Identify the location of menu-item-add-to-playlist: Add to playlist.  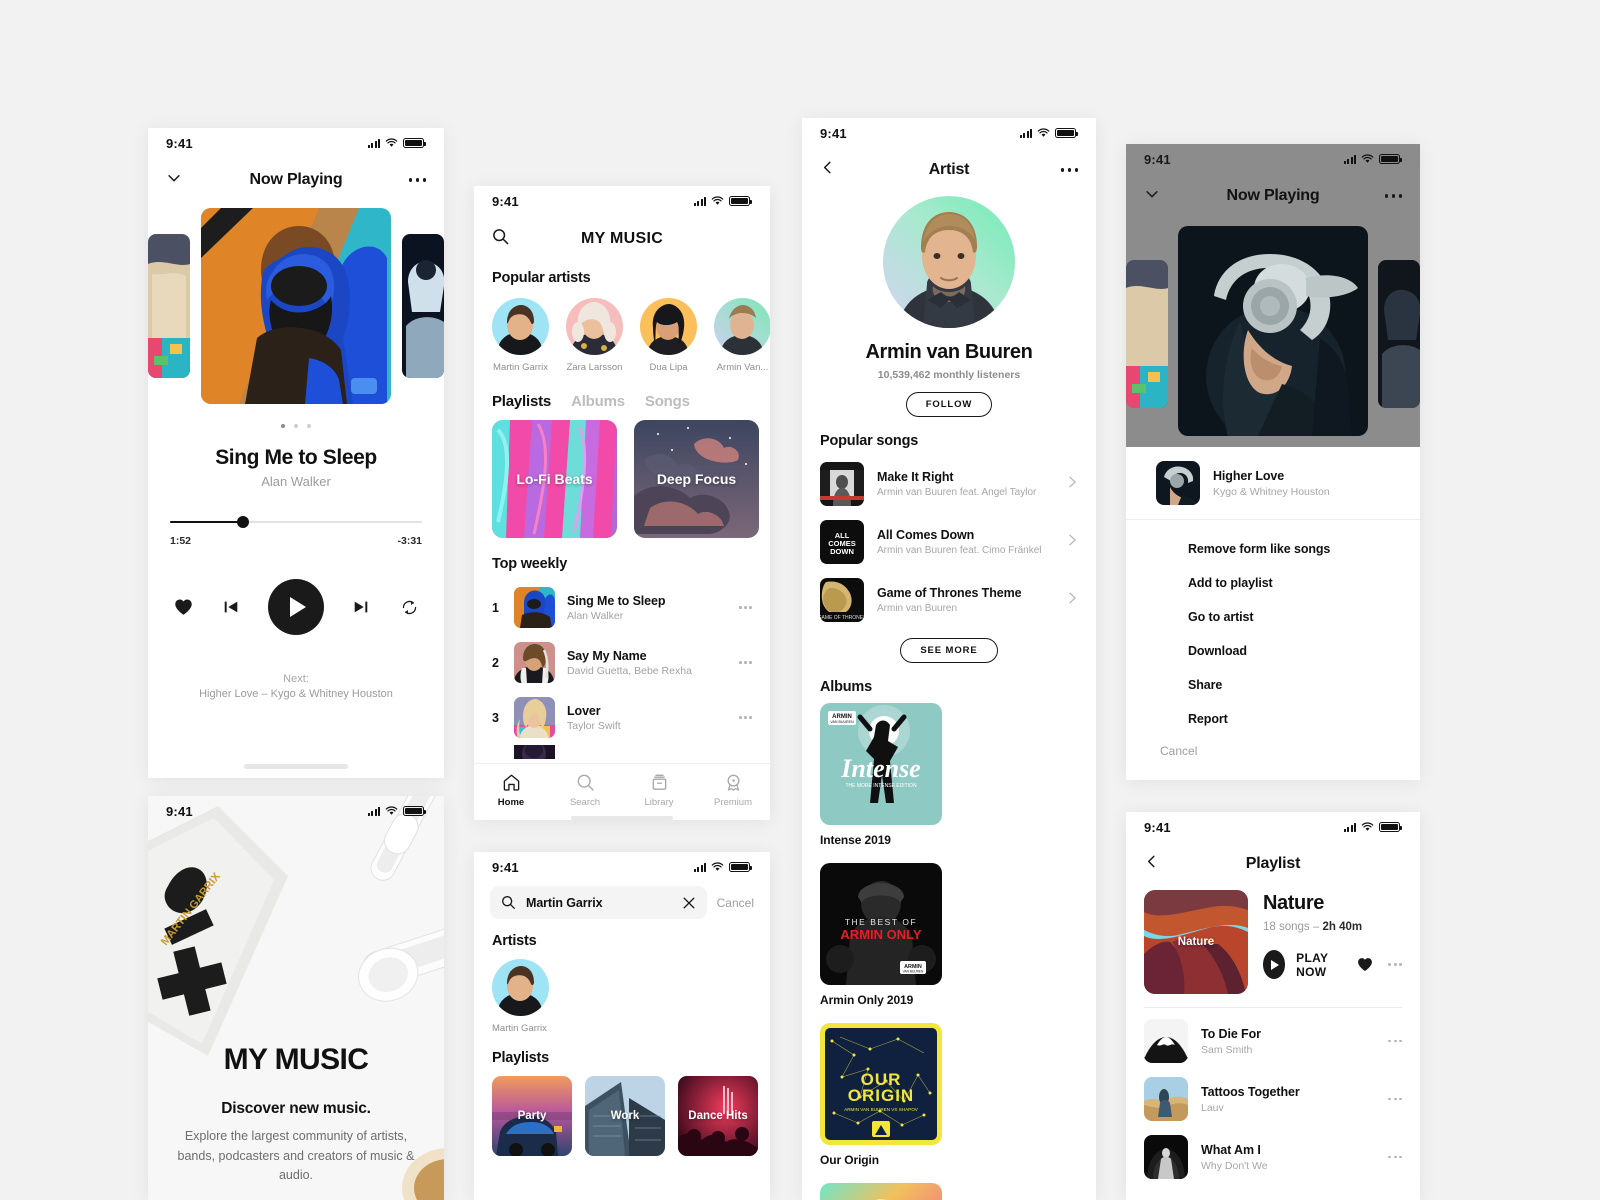
(1273, 583).